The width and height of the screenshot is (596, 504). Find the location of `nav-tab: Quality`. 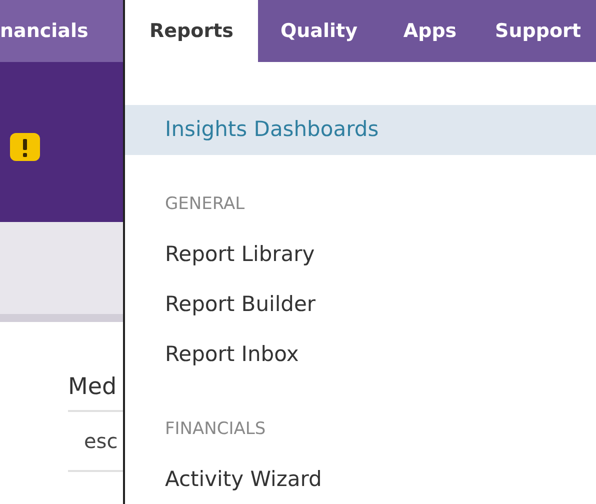

nav-tab: Quality is located at coordinates (319, 31).